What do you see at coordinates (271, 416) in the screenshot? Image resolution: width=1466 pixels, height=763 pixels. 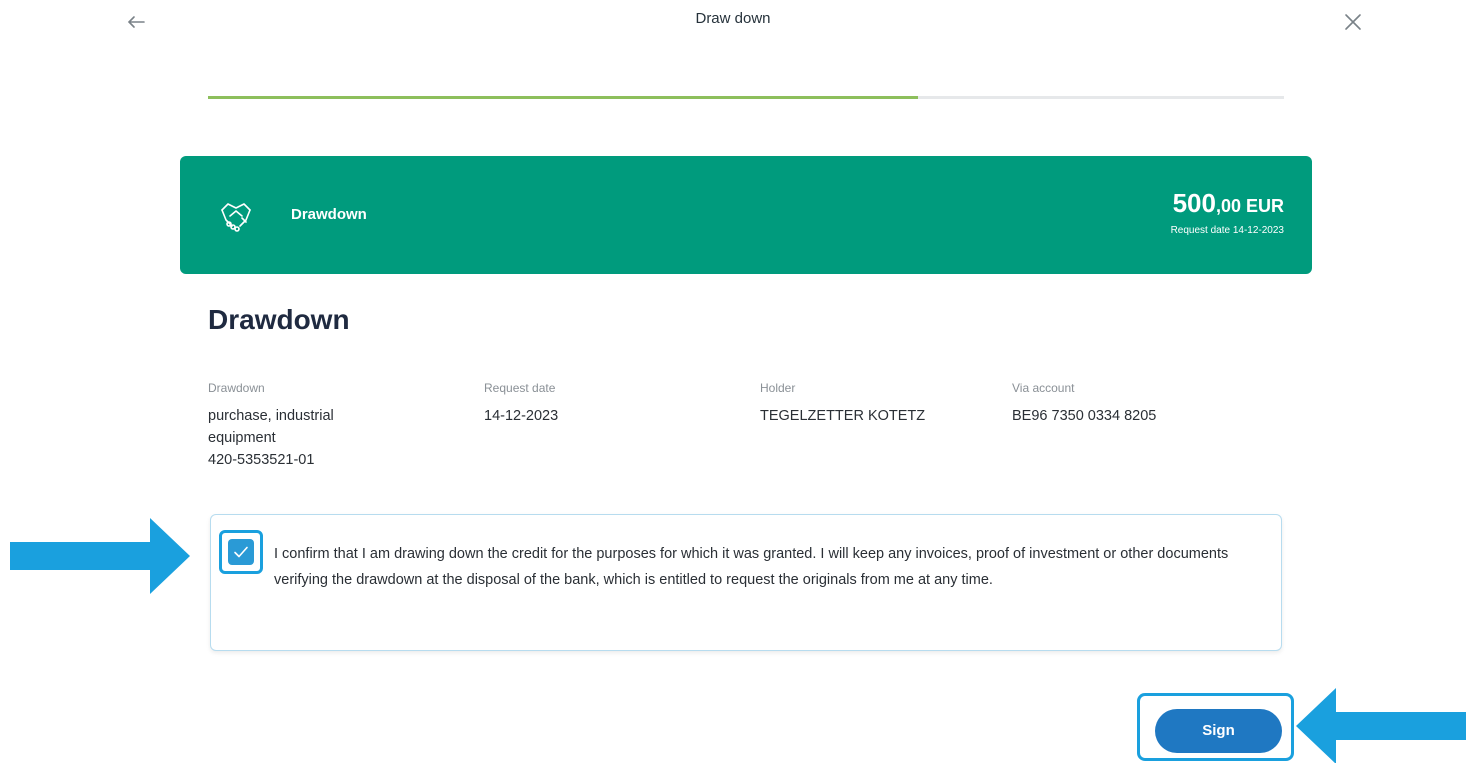 I see `detail-value: purchase, industrial` at bounding box center [271, 416].